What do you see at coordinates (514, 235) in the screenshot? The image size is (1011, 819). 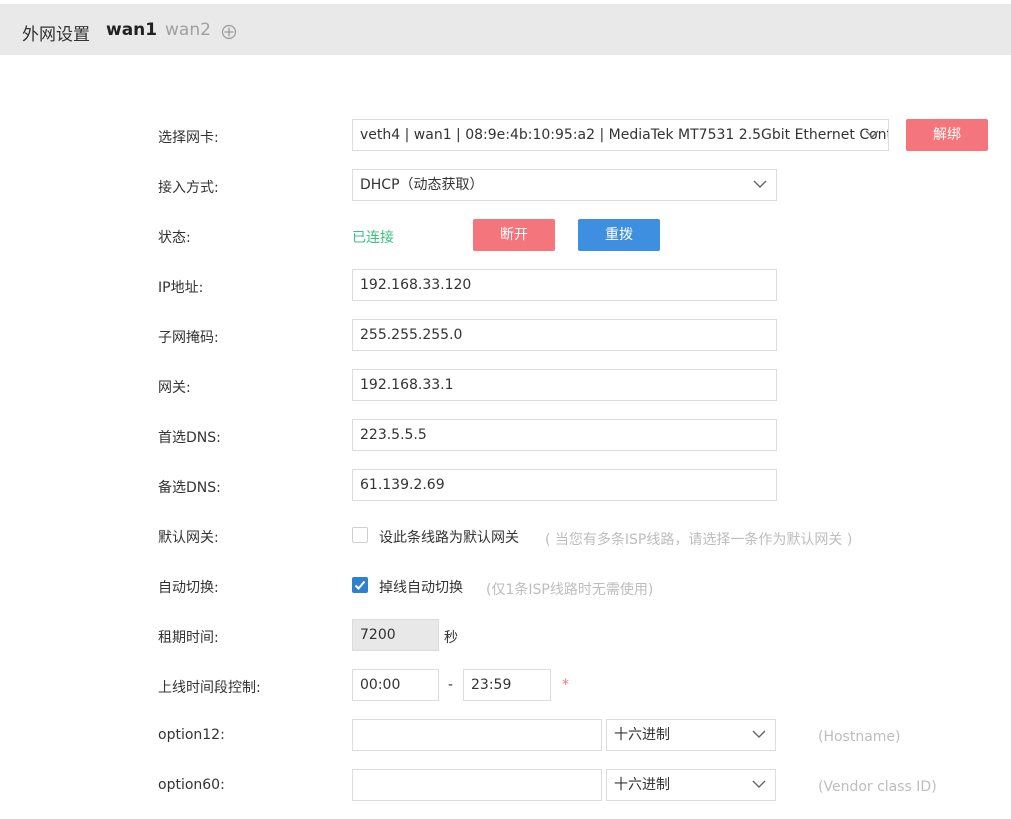 I see `disconnect-button: 断开` at bounding box center [514, 235].